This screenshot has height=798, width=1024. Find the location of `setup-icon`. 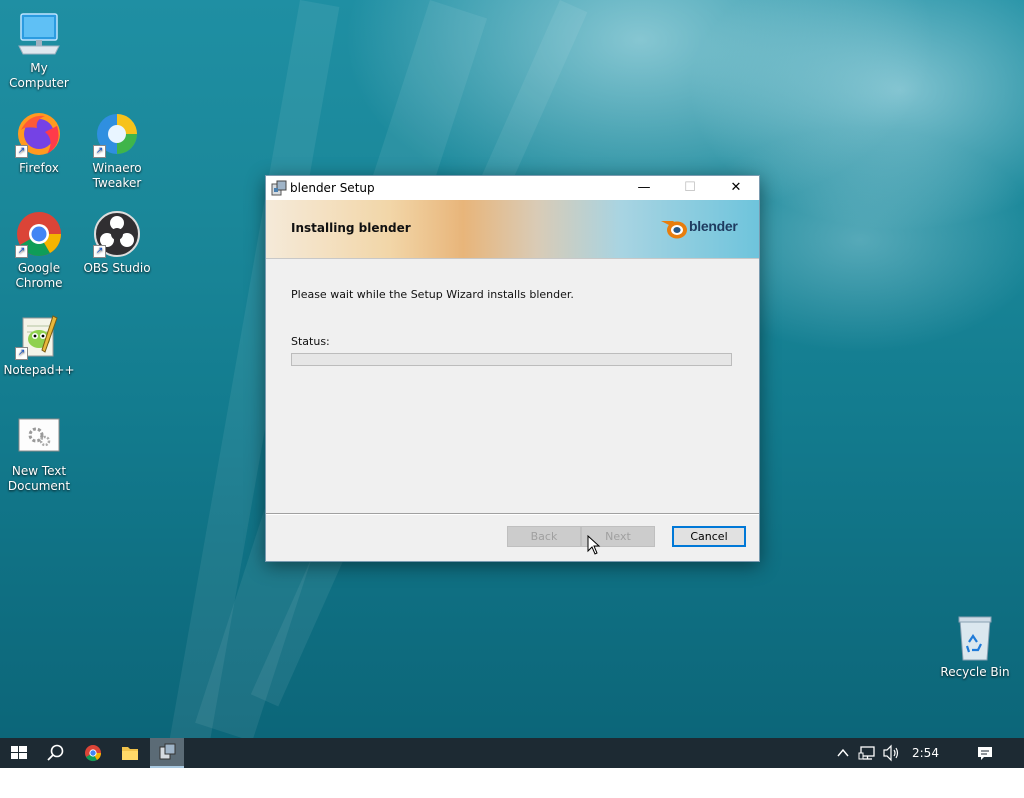

setup-icon is located at coordinates (167, 751).